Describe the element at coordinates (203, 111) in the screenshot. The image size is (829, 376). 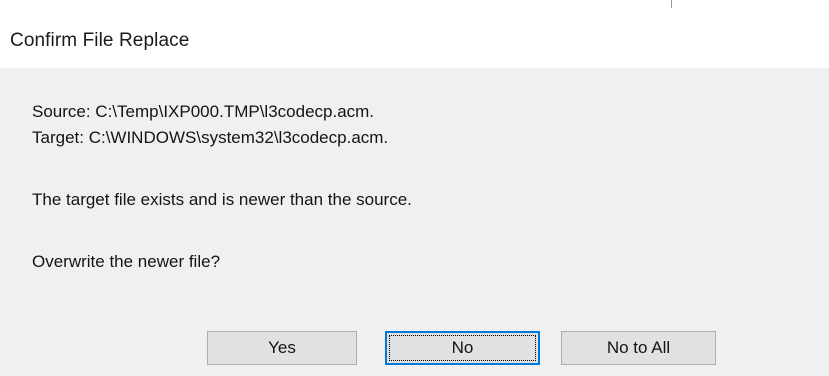
I see `source-path-text: Source: C:\Temp\IXP000.TMP\l3codecp.acm.` at that location.